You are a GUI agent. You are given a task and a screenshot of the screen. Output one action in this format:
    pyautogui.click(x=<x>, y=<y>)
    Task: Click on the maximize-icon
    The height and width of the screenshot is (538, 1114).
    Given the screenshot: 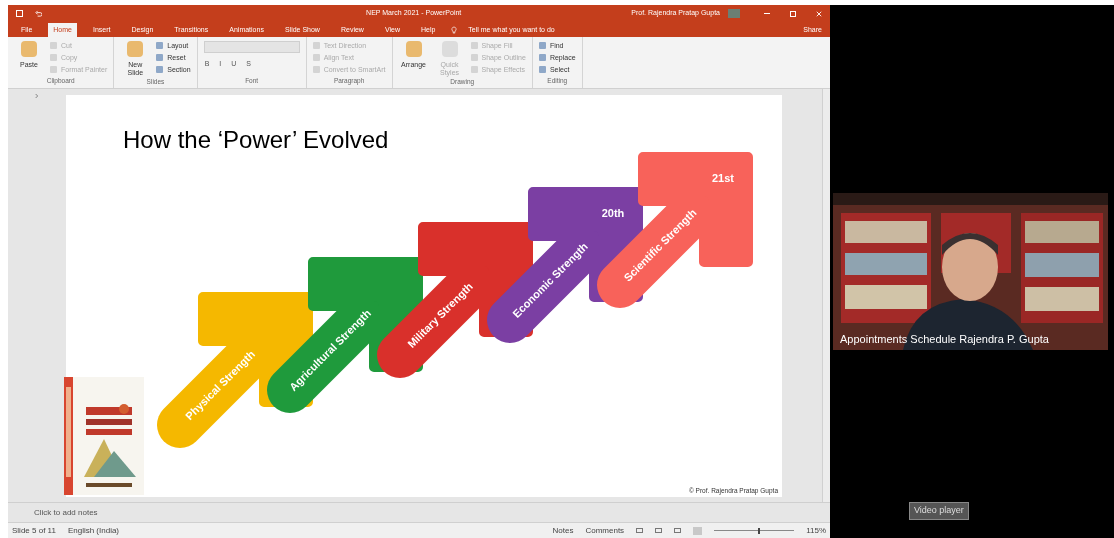 What is the action you would take?
    pyautogui.click(x=793, y=13)
    